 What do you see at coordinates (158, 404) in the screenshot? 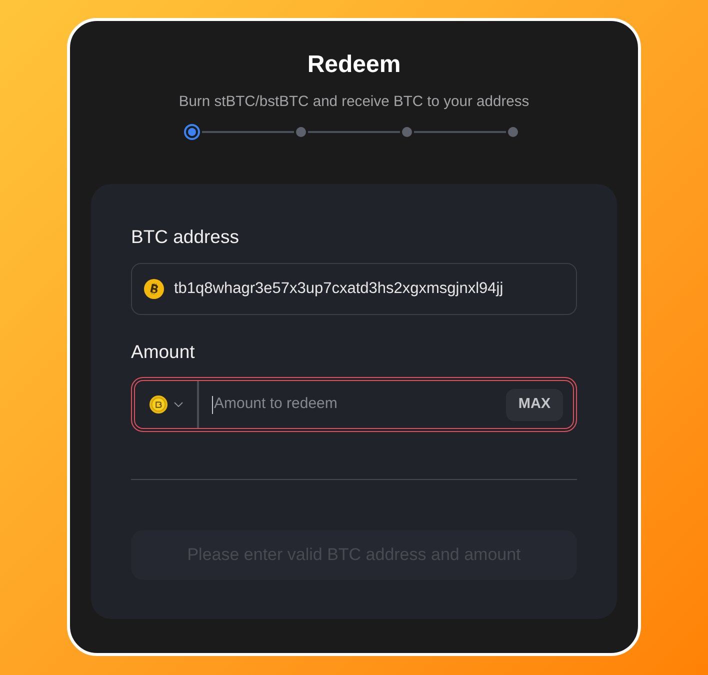
I see `coin-icon` at bounding box center [158, 404].